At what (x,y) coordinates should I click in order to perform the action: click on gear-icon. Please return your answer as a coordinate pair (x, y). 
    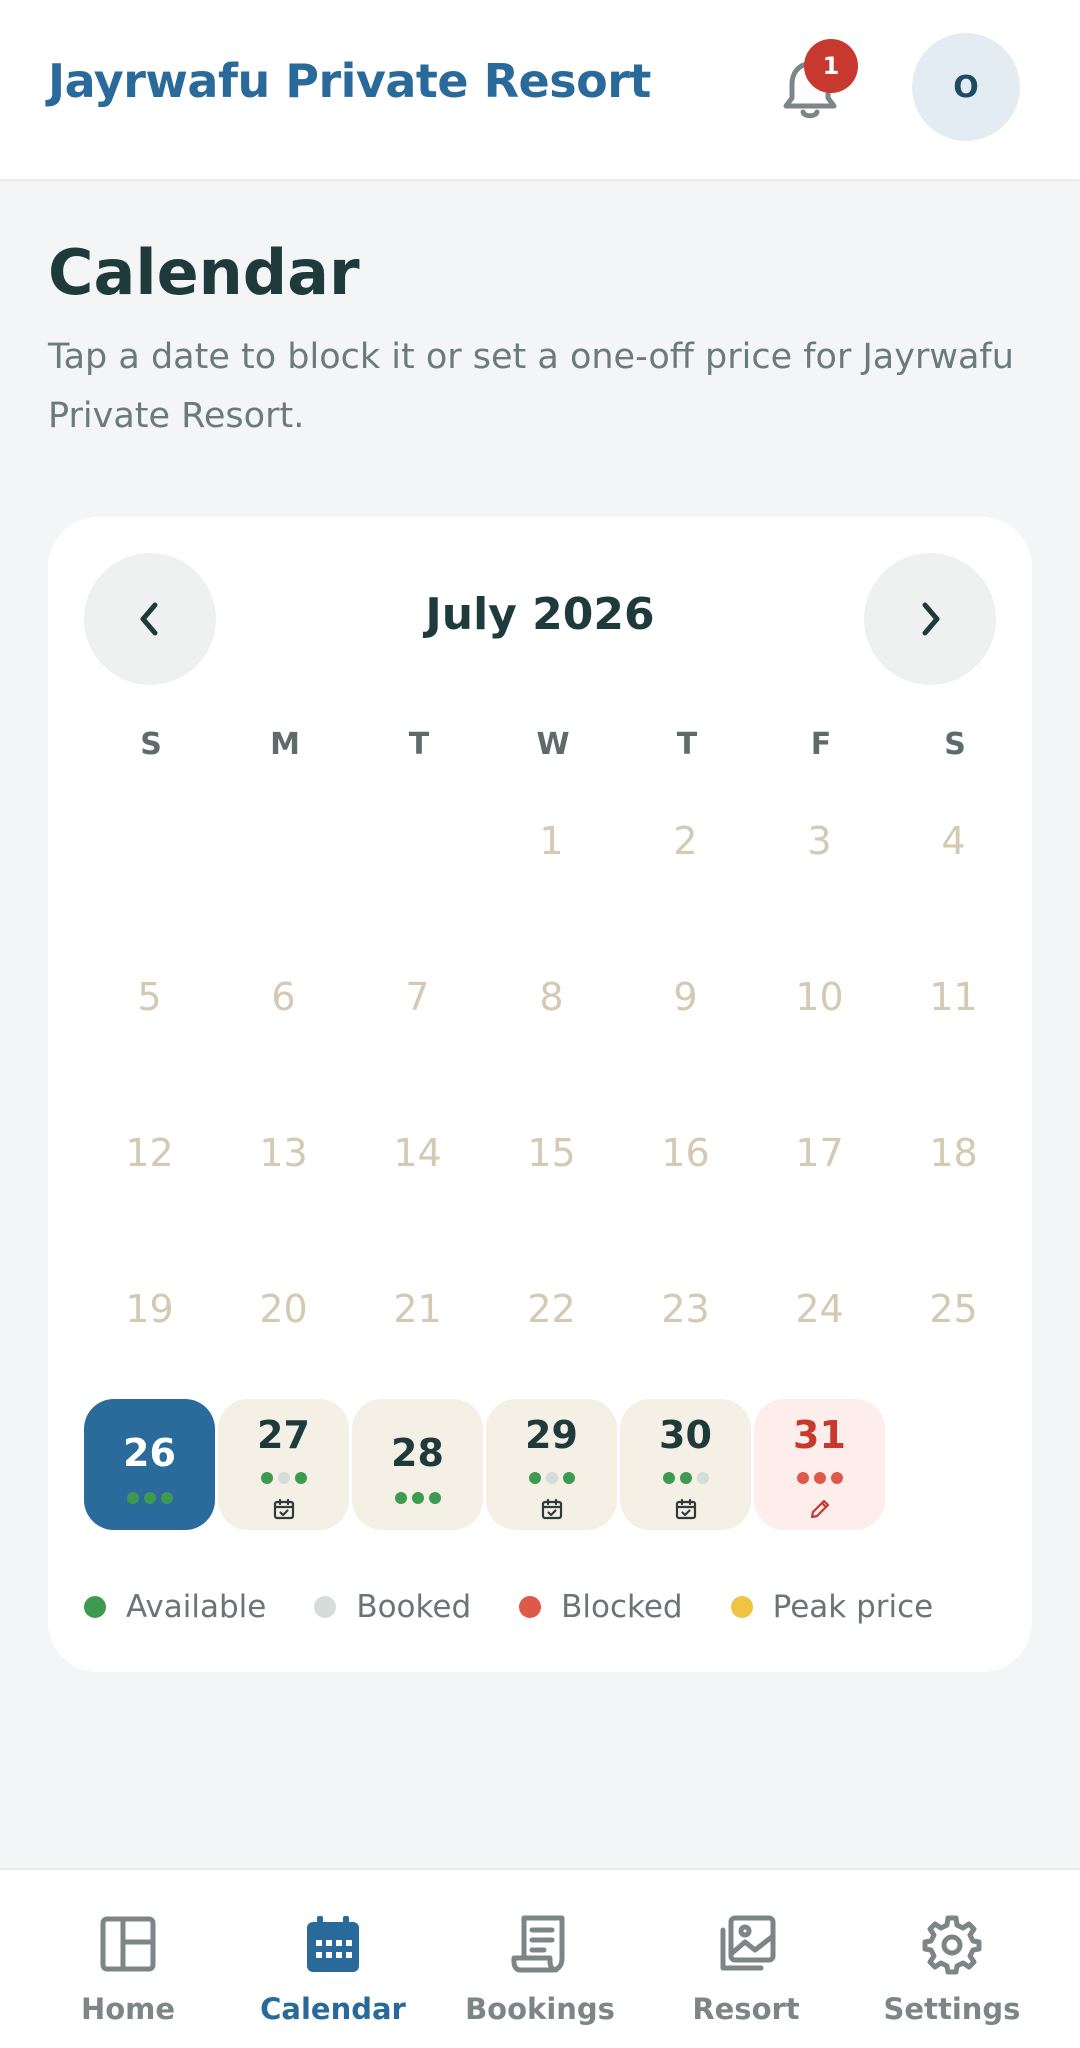
    Looking at the image, I should click on (952, 1948).